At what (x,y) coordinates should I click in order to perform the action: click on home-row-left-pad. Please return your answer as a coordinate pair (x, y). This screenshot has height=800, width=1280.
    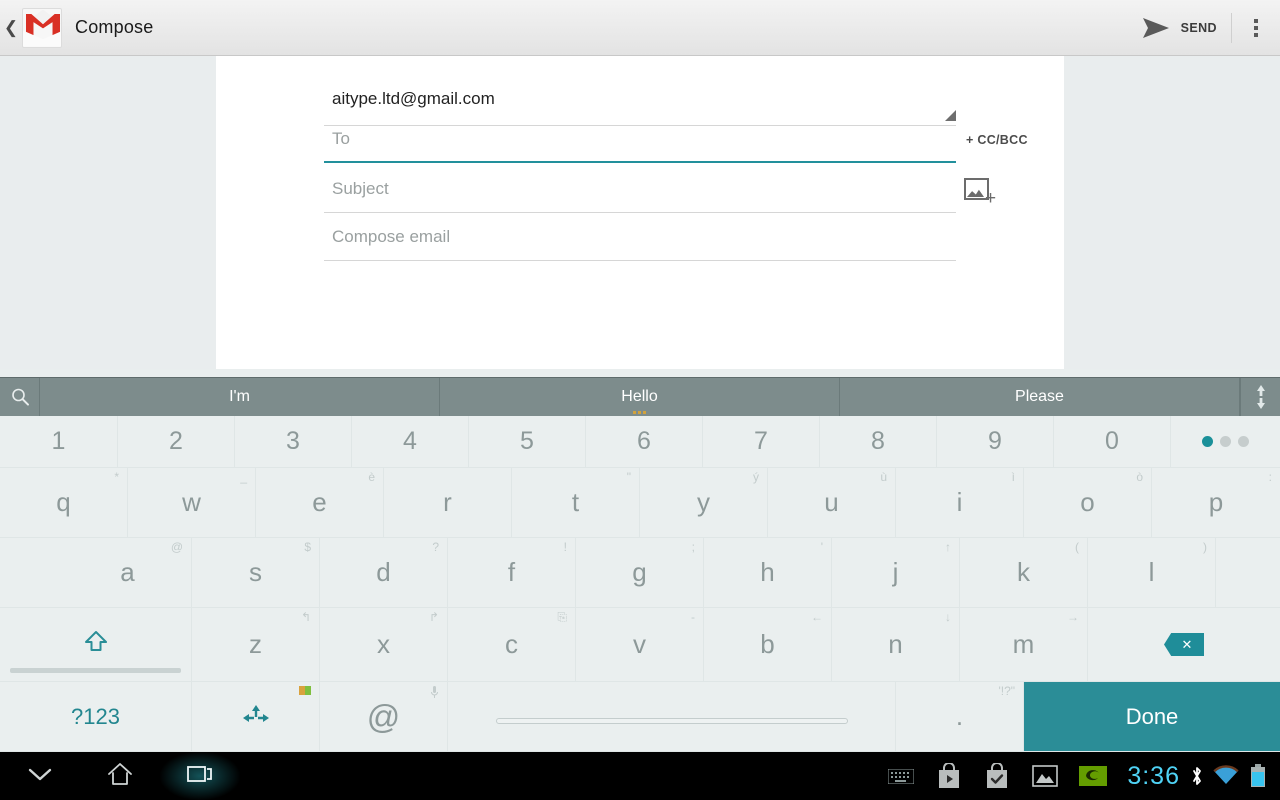
    Looking at the image, I should click on (32, 573).